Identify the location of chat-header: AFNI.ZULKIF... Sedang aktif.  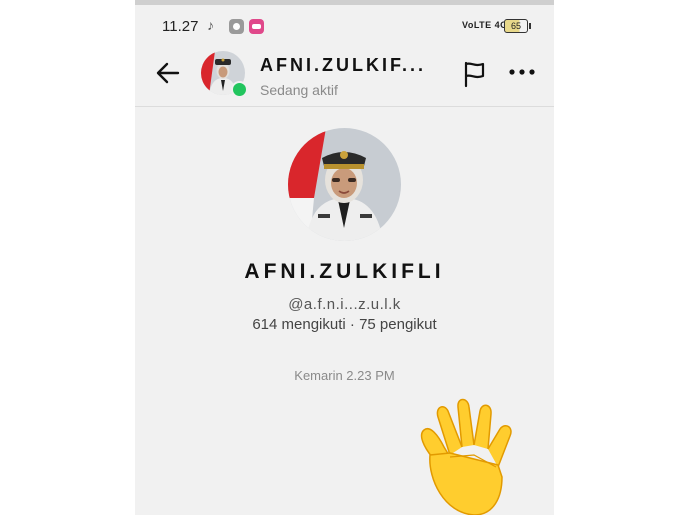
(344, 73).